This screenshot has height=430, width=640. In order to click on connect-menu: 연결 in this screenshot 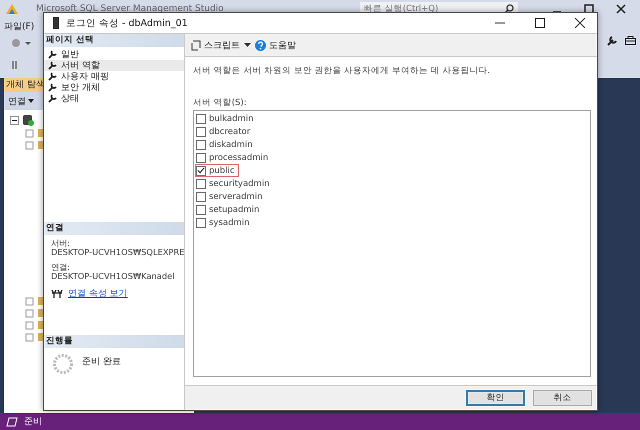, I will do `click(17, 101)`.